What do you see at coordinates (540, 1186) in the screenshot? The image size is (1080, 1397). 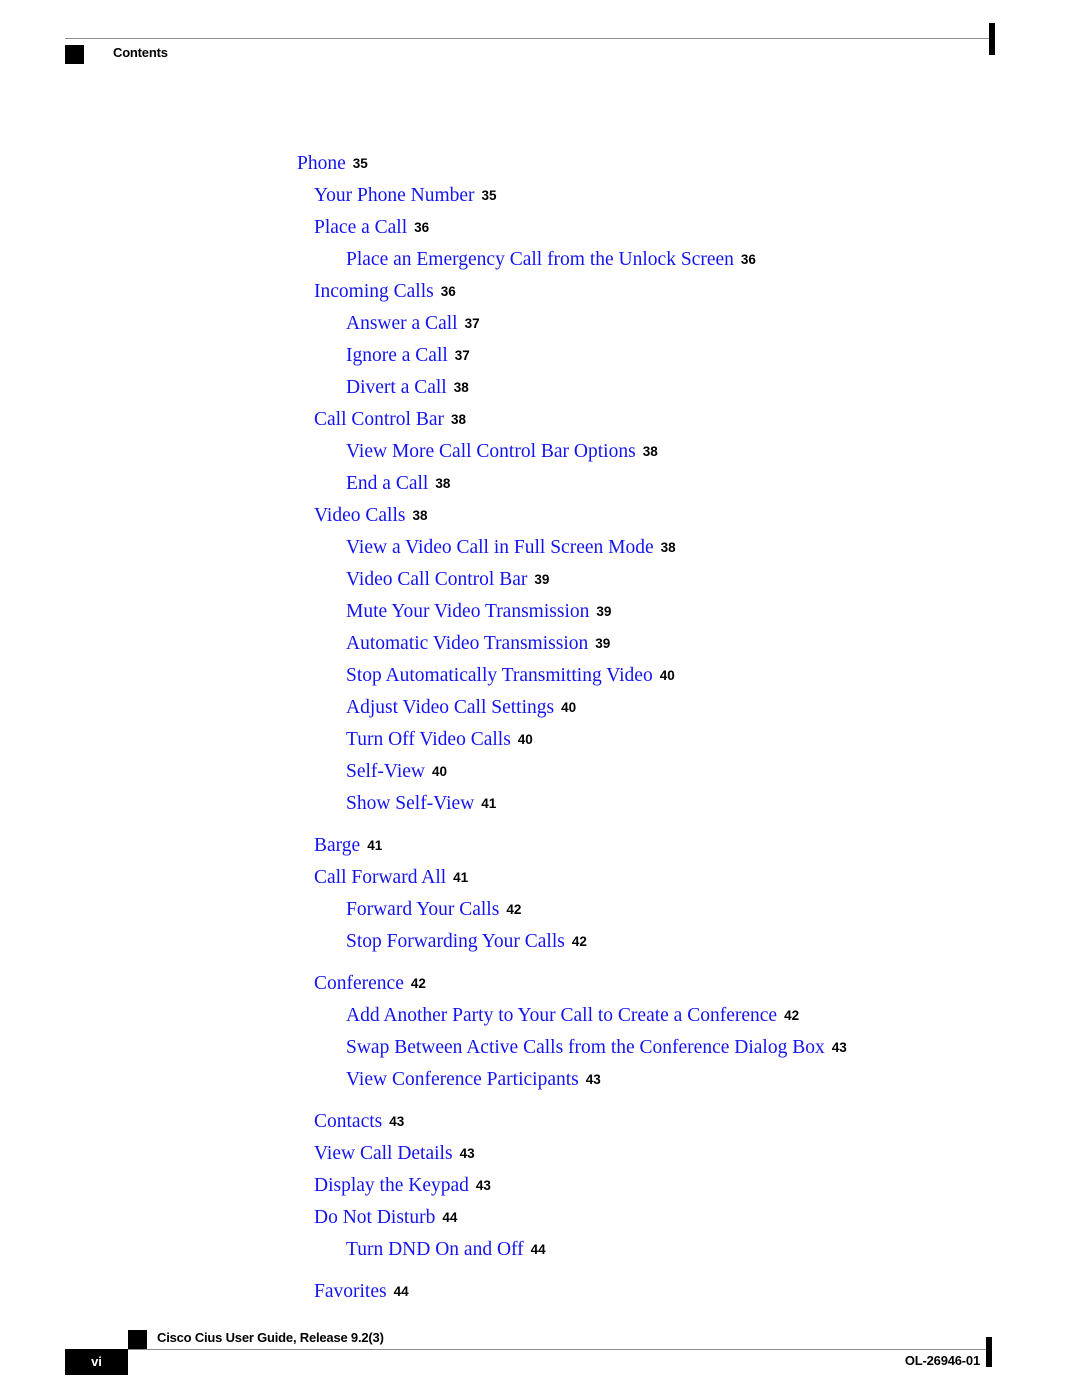 I see `toc-entry: Display the Keypad 43` at bounding box center [540, 1186].